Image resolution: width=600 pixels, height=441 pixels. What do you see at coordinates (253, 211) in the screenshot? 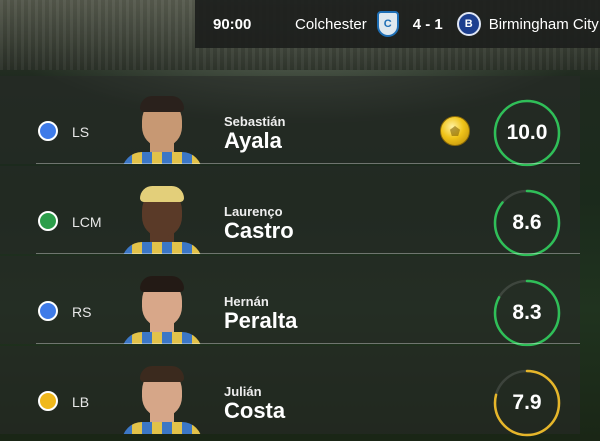
I see `player-first-name: Laurenço` at bounding box center [253, 211].